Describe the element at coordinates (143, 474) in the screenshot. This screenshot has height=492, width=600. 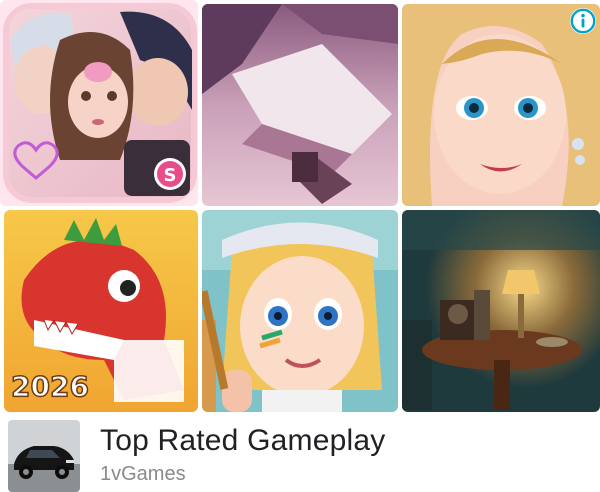
I see `app-developer: 1vGames` at that location.